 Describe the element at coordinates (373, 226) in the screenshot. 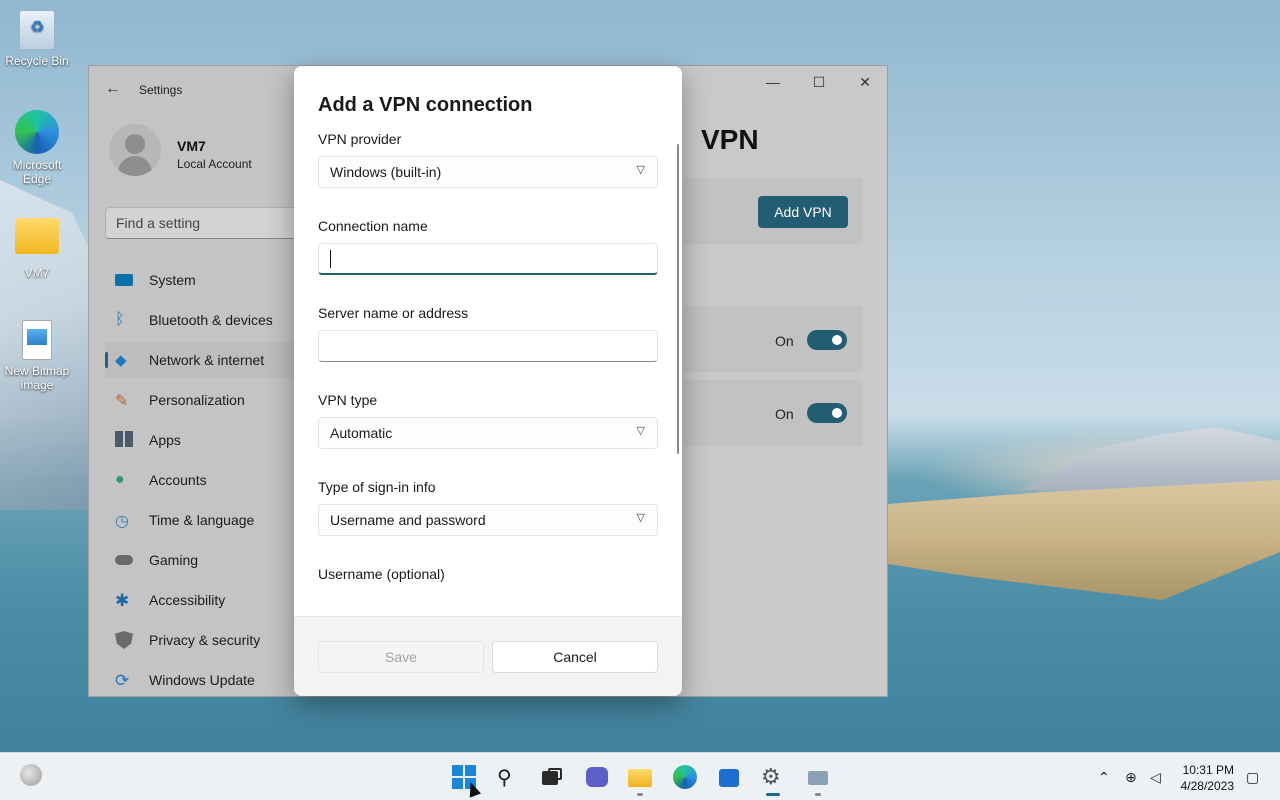

I see `connection-name-label: Connection name` at that location.